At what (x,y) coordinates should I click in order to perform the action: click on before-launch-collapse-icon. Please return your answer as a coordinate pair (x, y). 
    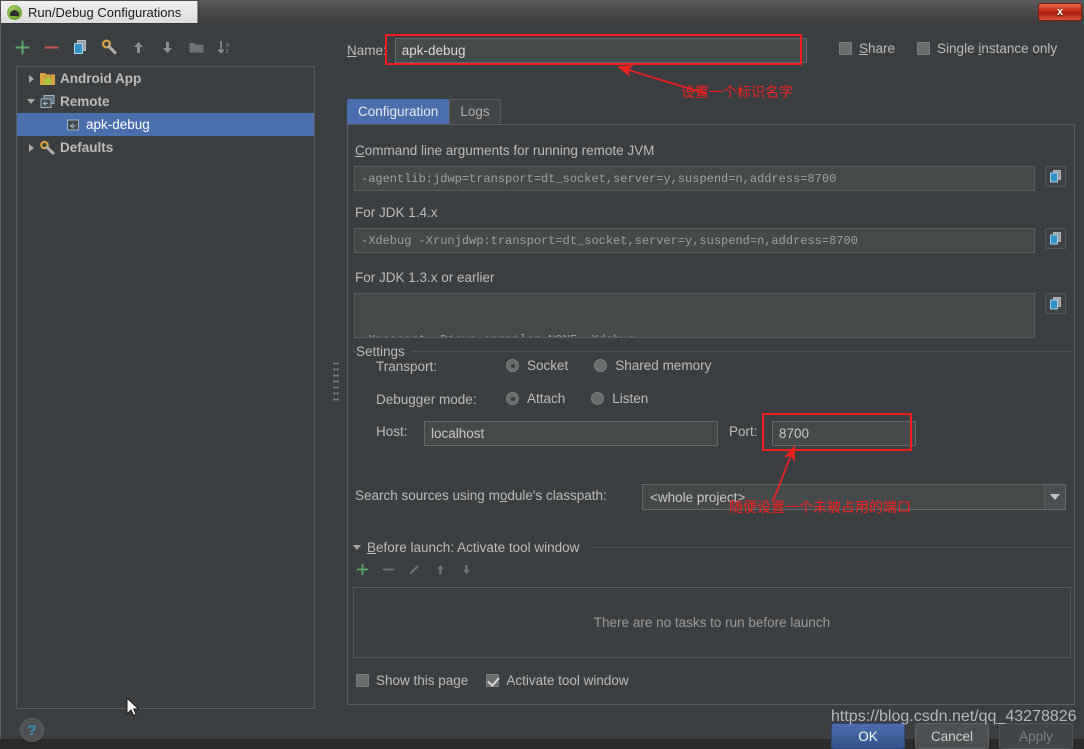
    Looking at the image, I should click on (357, 547).